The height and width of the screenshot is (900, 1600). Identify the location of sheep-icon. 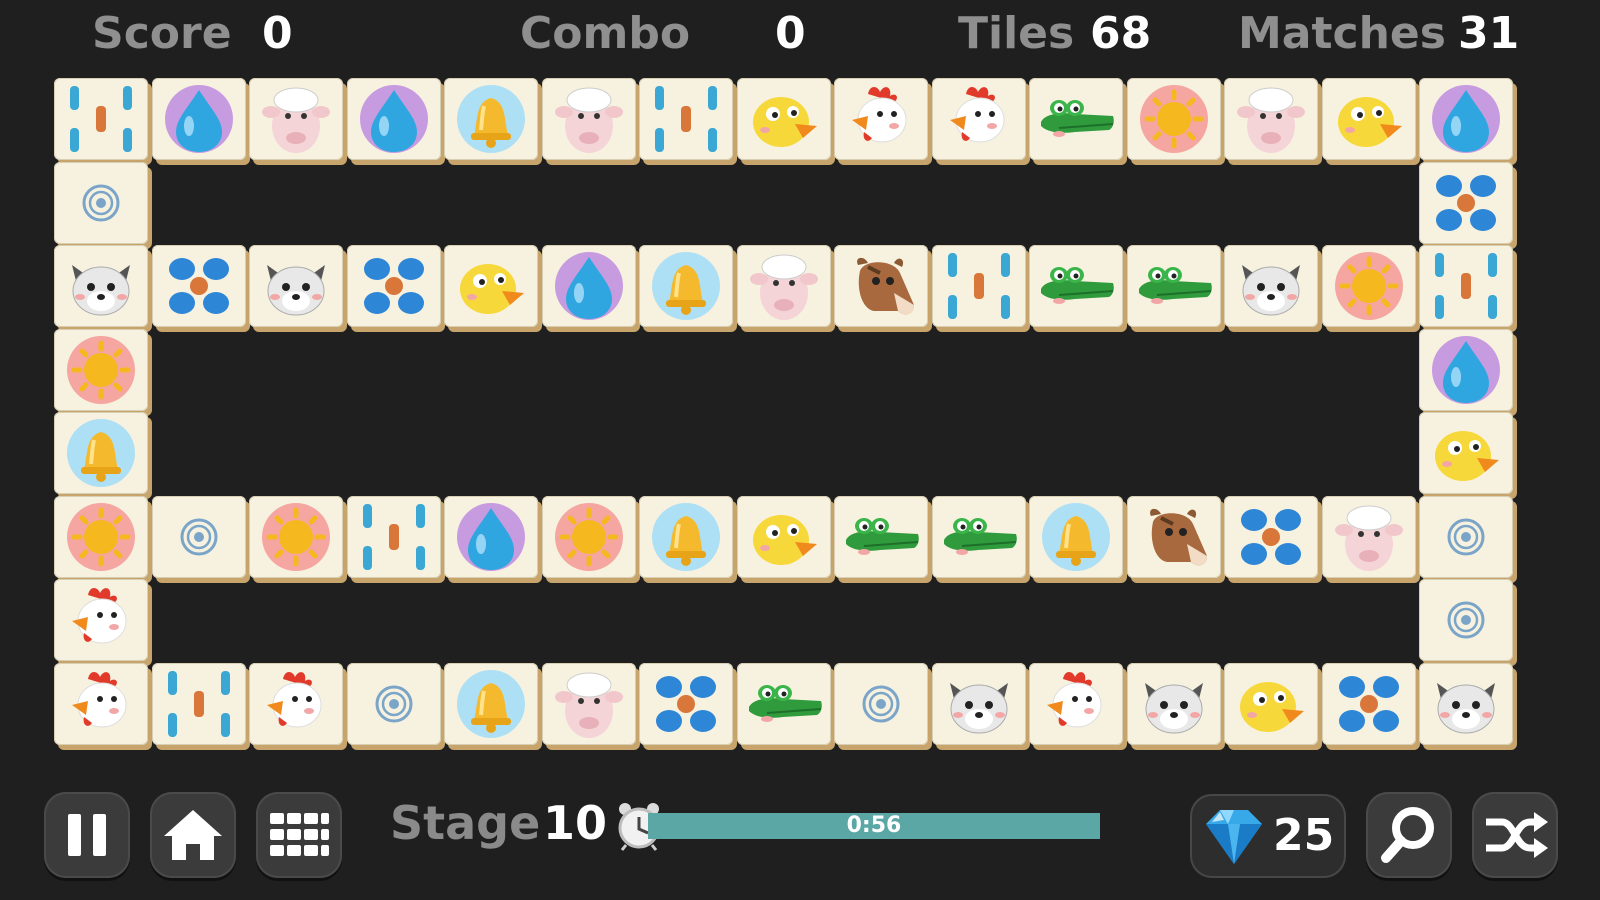
(588, 705).